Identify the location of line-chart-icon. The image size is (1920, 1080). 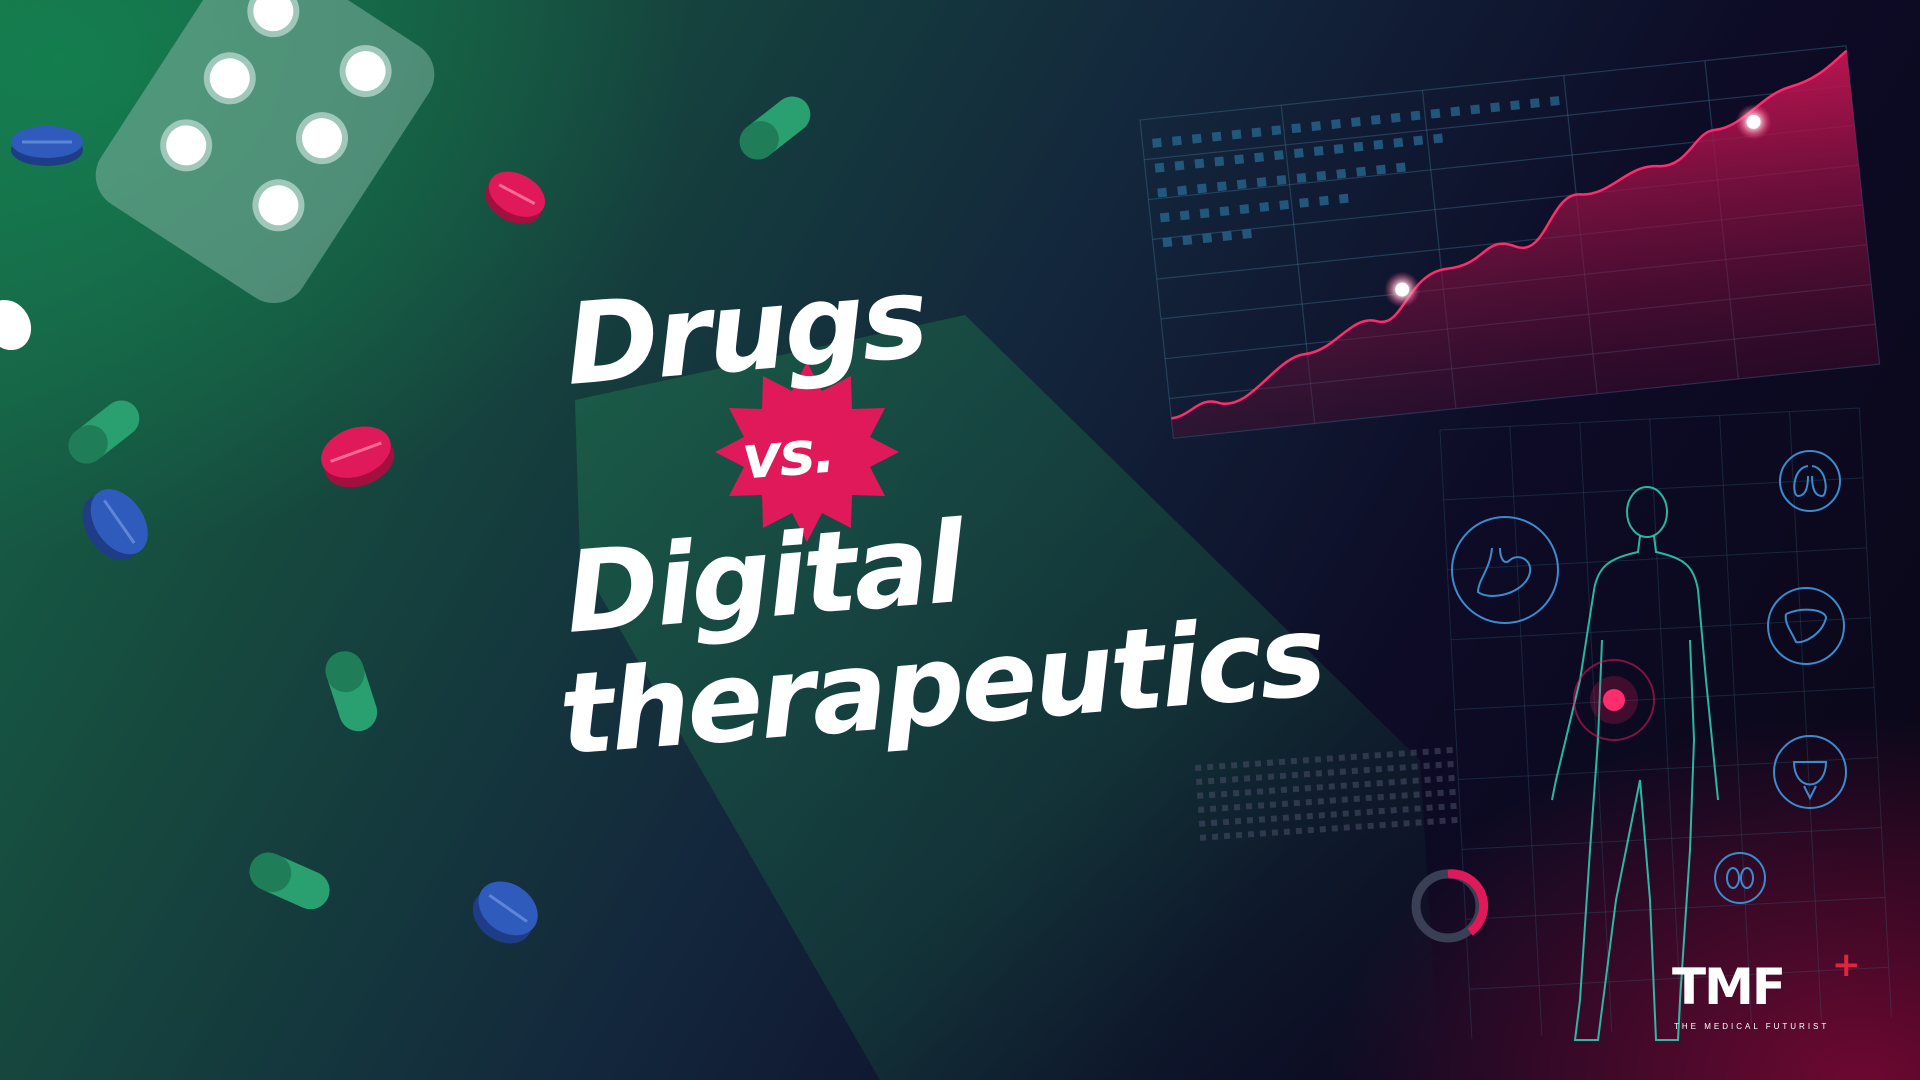
(1510, 242).